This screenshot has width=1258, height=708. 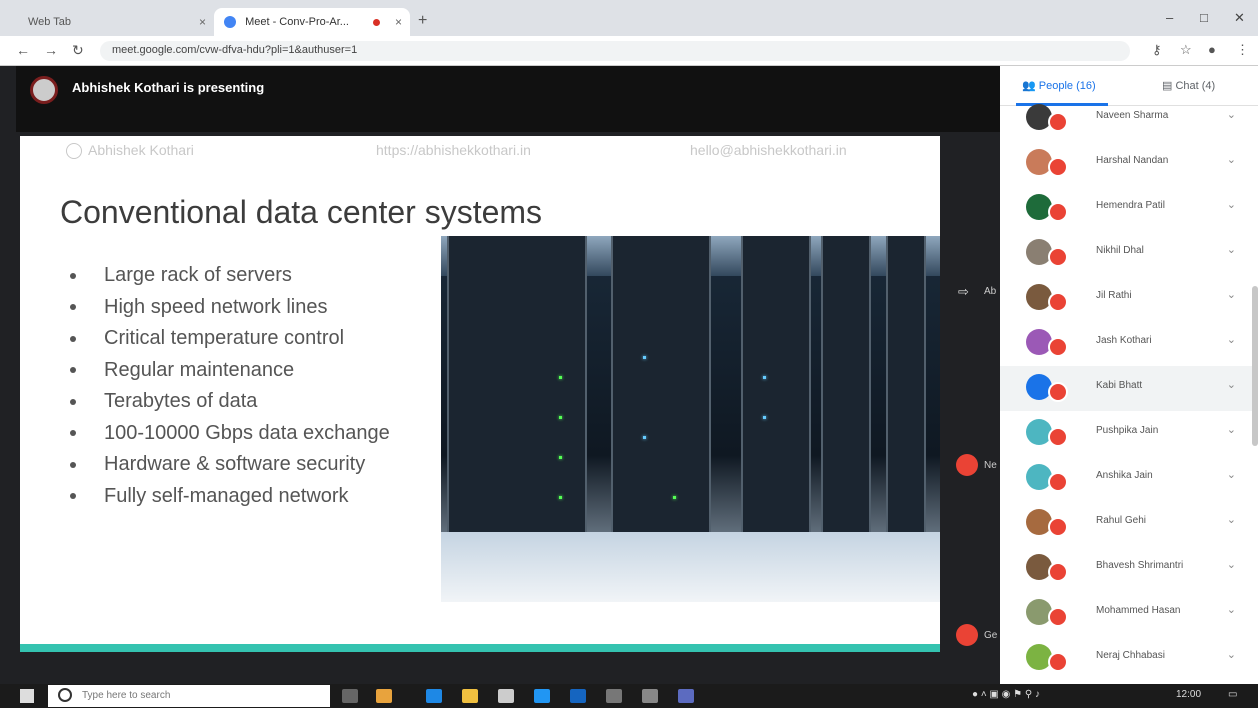 What do you see at coordinates (1242, 50) in the screenshot?
I see `menu-icon: ⋮` at bounding box center [1242, 50].